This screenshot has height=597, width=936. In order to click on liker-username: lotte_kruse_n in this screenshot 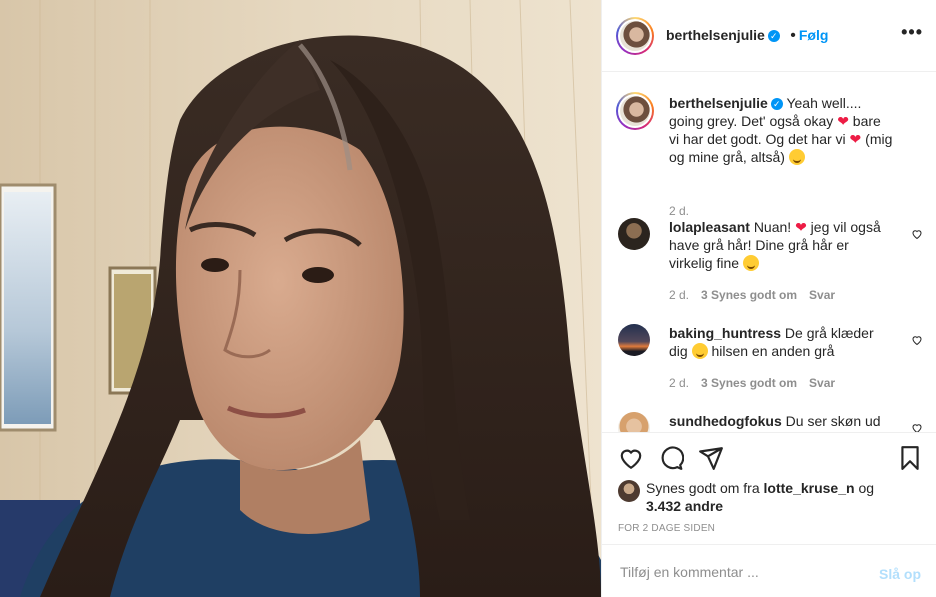, I will do `click(809, 488)`.